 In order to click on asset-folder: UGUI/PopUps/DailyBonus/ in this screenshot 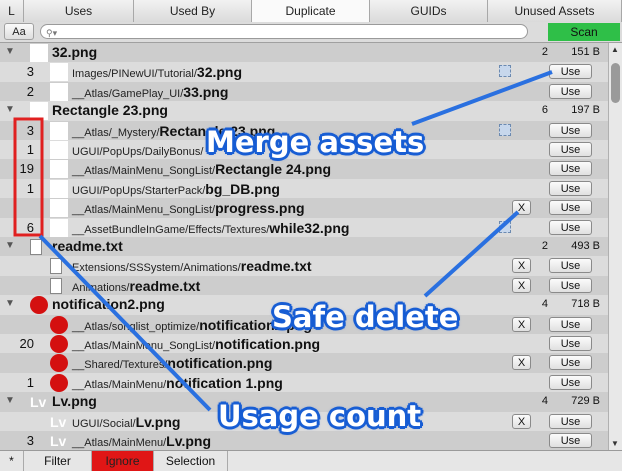, I will do `click(138, 152)`.